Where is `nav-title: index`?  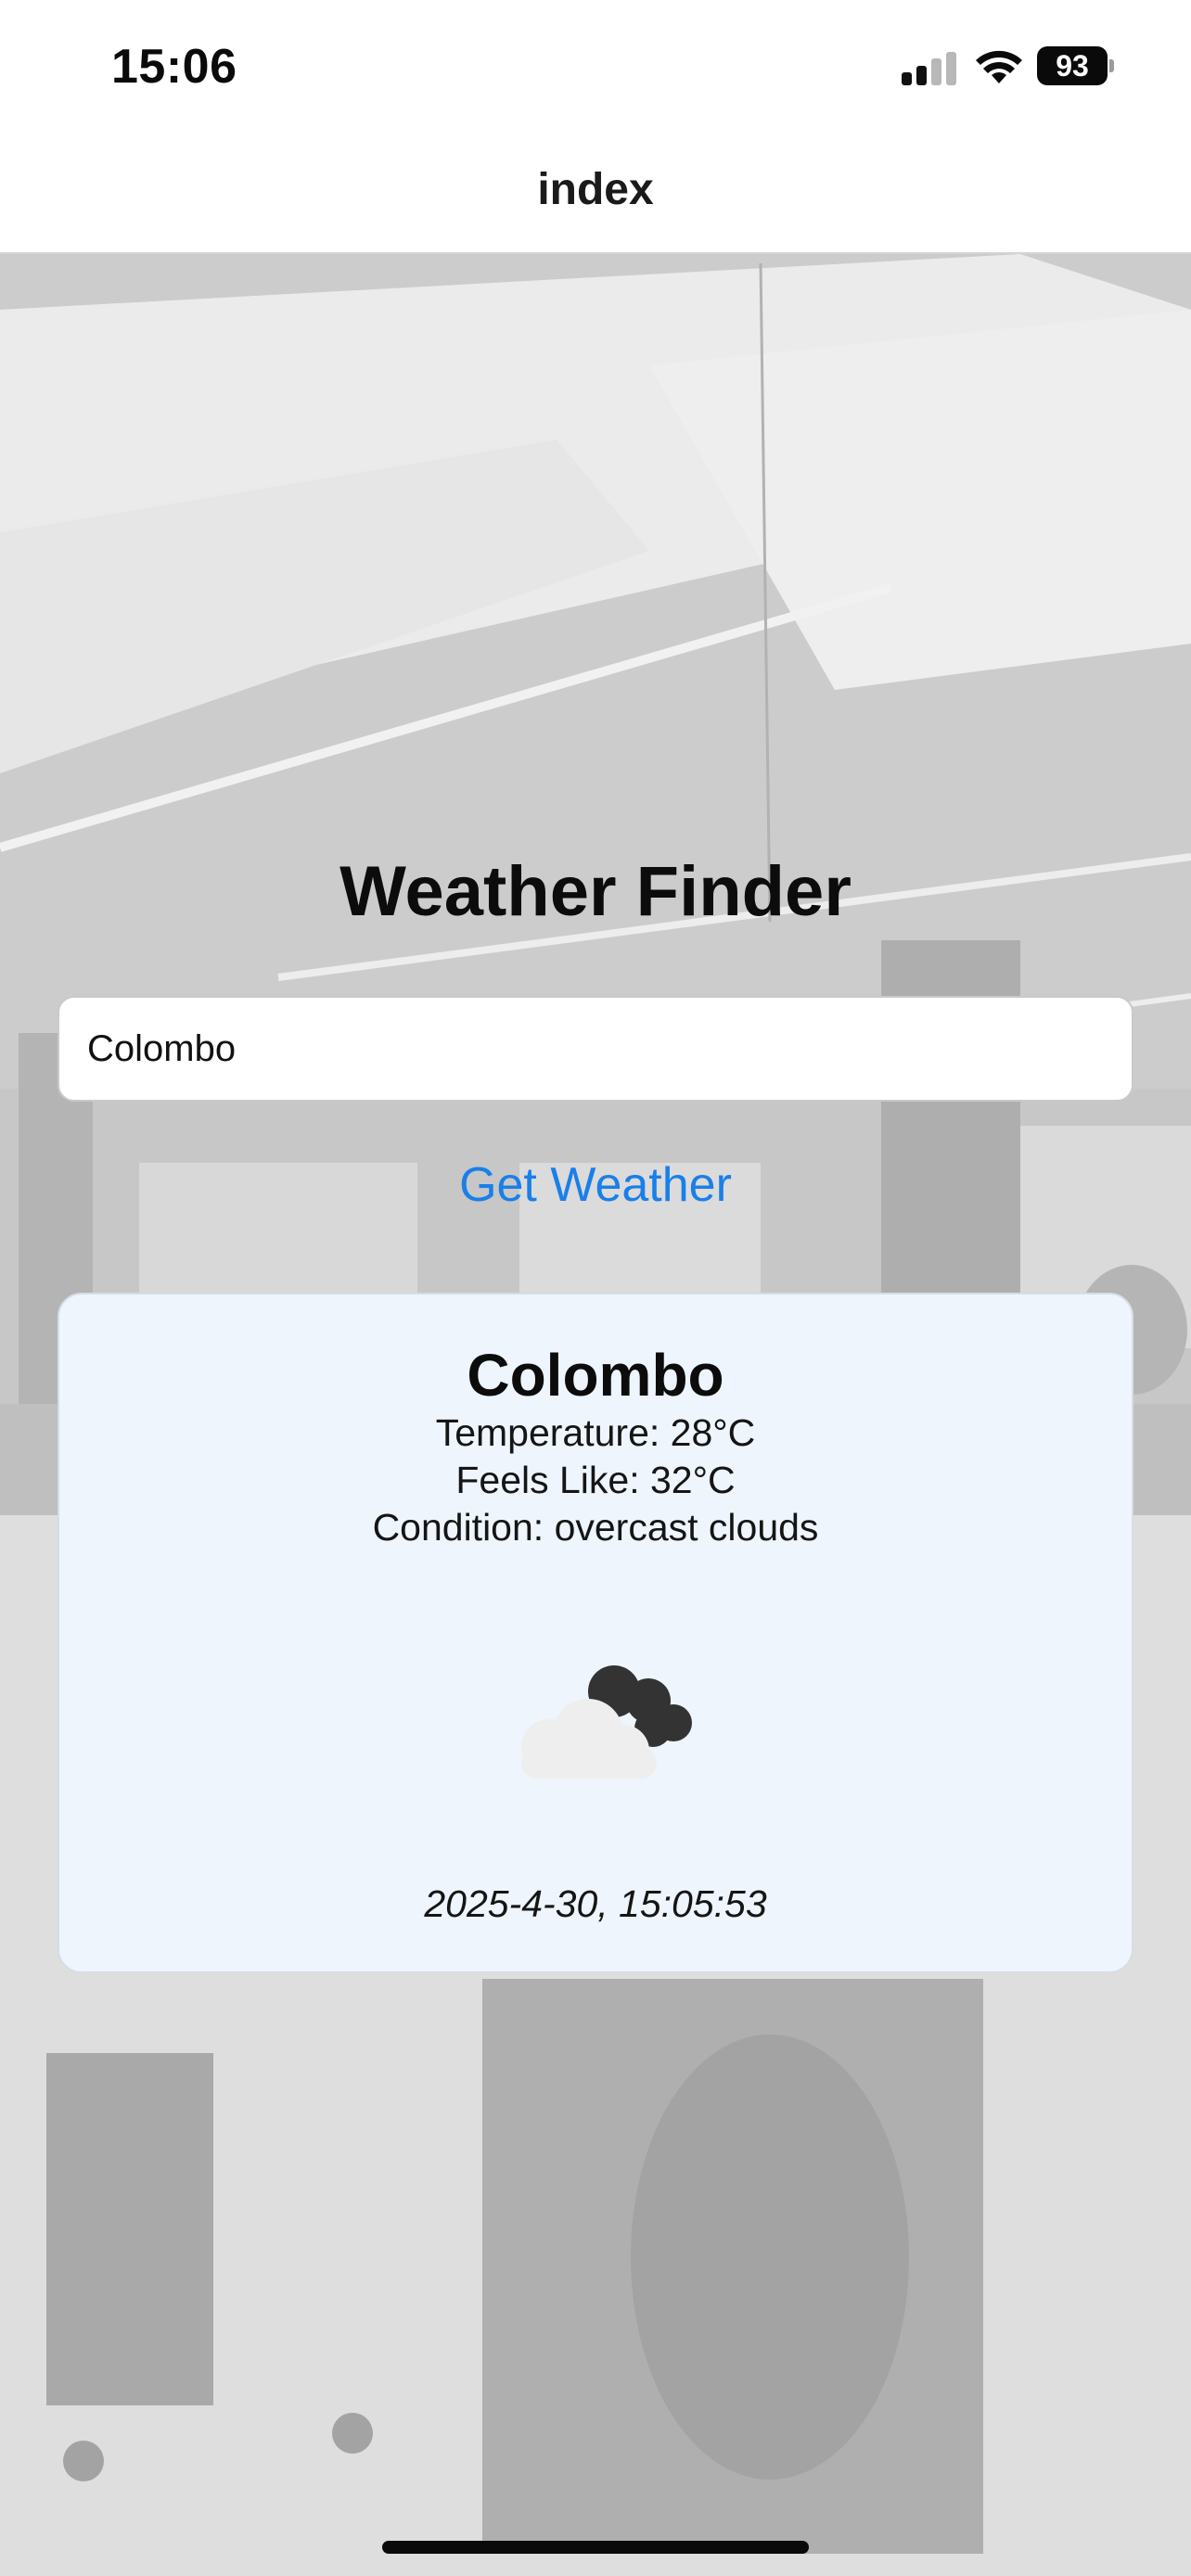
nav-title: index is located at coordinates (595, 189).